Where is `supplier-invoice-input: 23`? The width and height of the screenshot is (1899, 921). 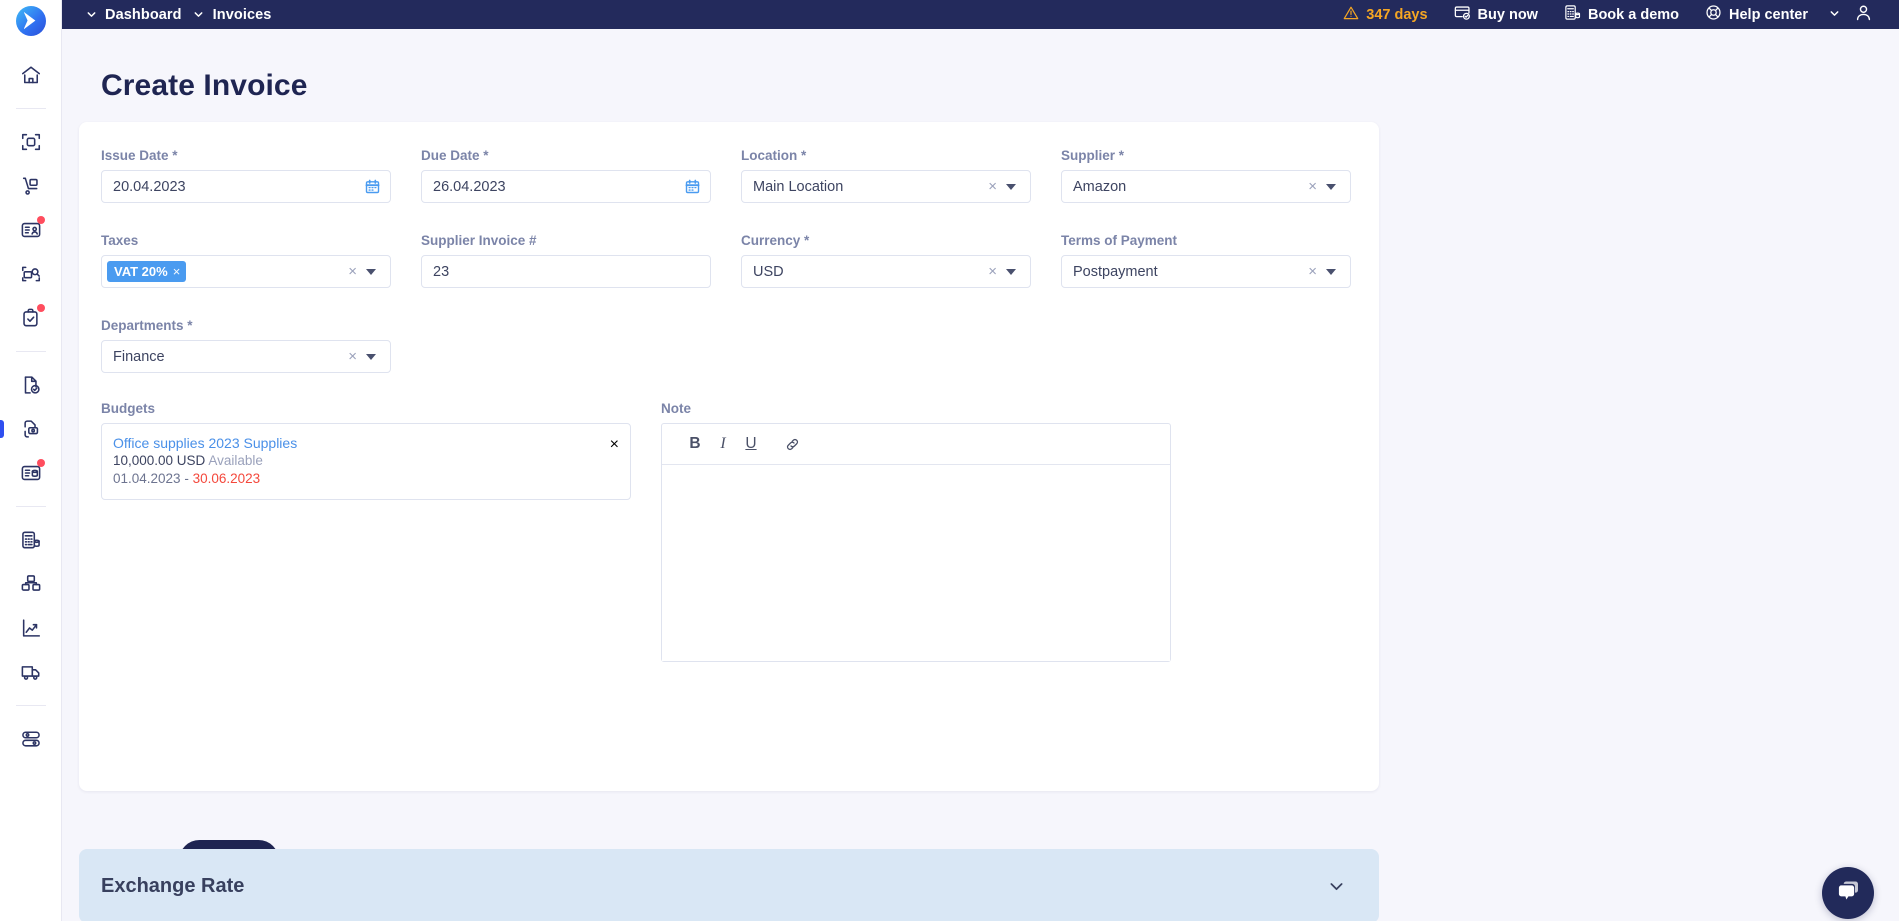 supplier-invoice-input: 23 is located at coordinates (566, 271).